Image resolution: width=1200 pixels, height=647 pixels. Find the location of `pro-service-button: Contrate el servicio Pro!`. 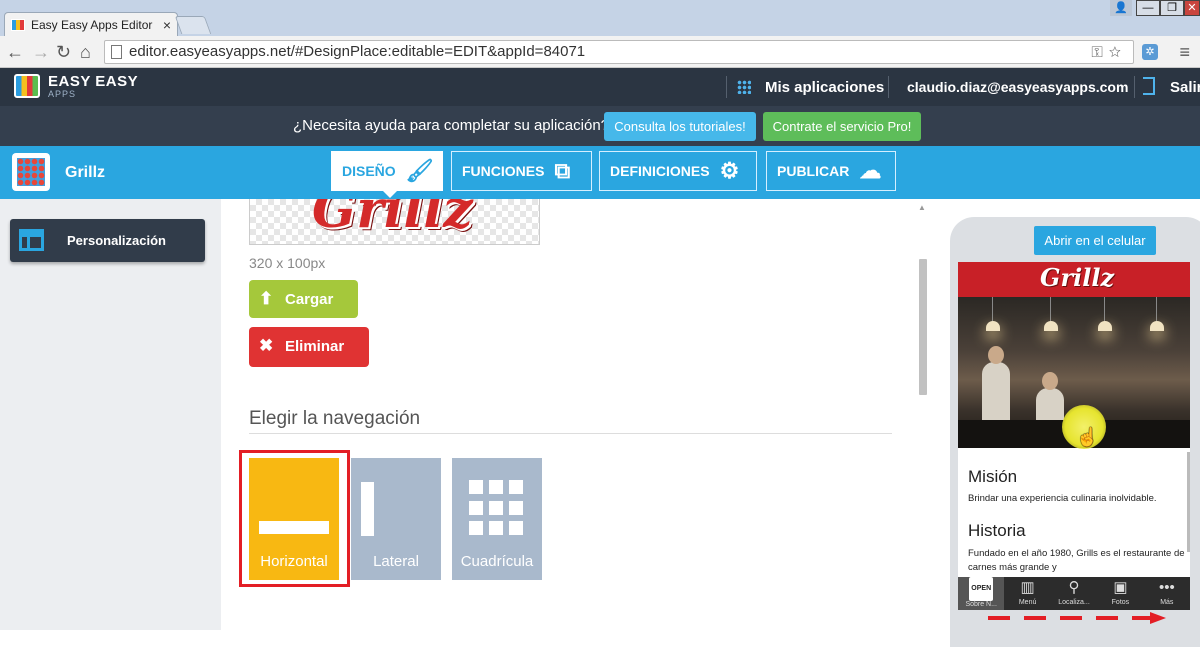

pro-service-button: Contrate el servicio Pro! is located at coordinates (842, 126).